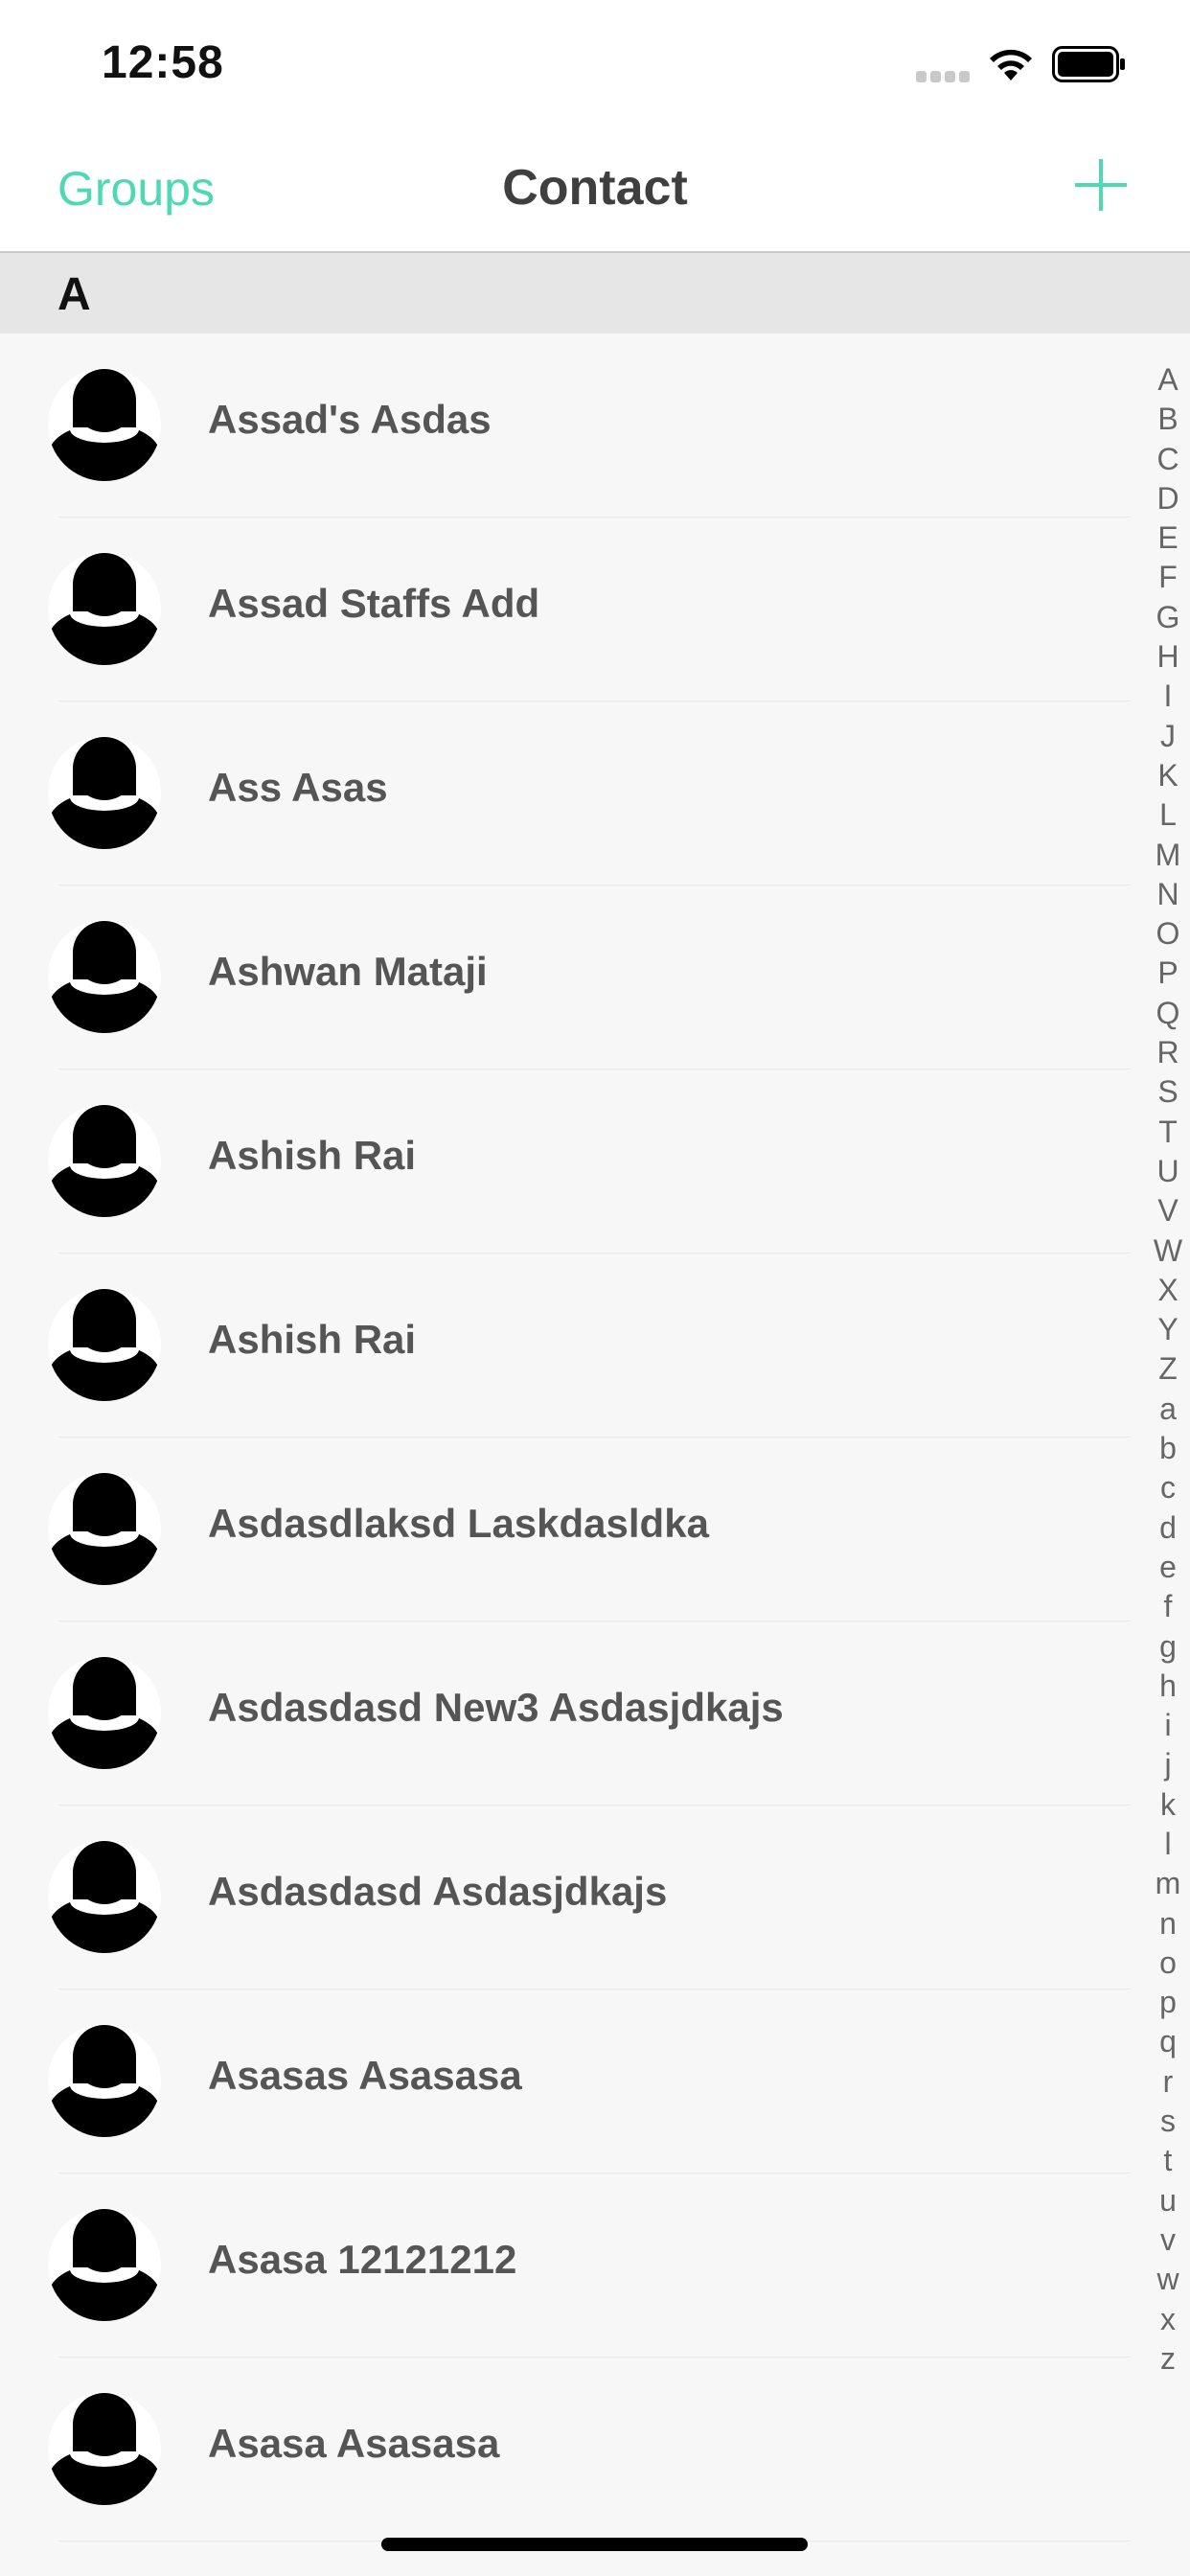  I want to click on index-letter: u, so click(1168, 2200).